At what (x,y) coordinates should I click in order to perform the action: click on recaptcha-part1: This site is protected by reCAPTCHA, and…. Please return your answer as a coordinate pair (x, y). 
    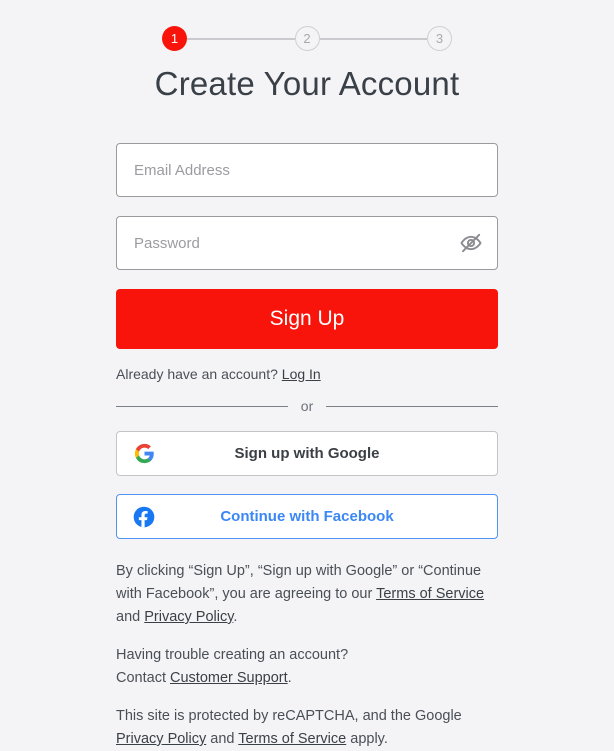
    Looking at the image, I should click on (289, 716).